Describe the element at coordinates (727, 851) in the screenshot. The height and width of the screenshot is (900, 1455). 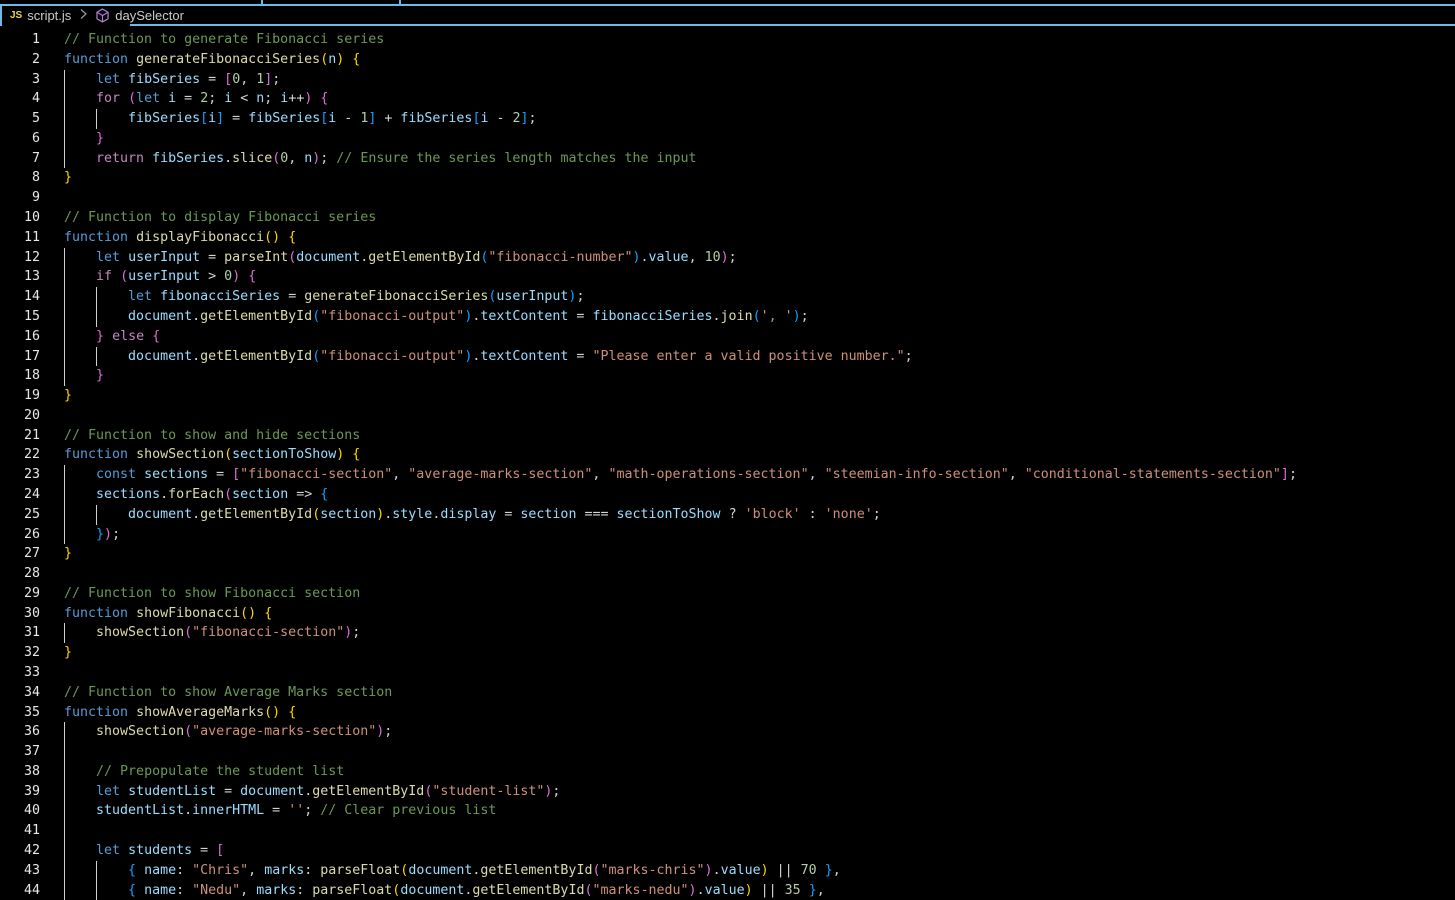
I see `code-line: 42 let students = [` at that location.